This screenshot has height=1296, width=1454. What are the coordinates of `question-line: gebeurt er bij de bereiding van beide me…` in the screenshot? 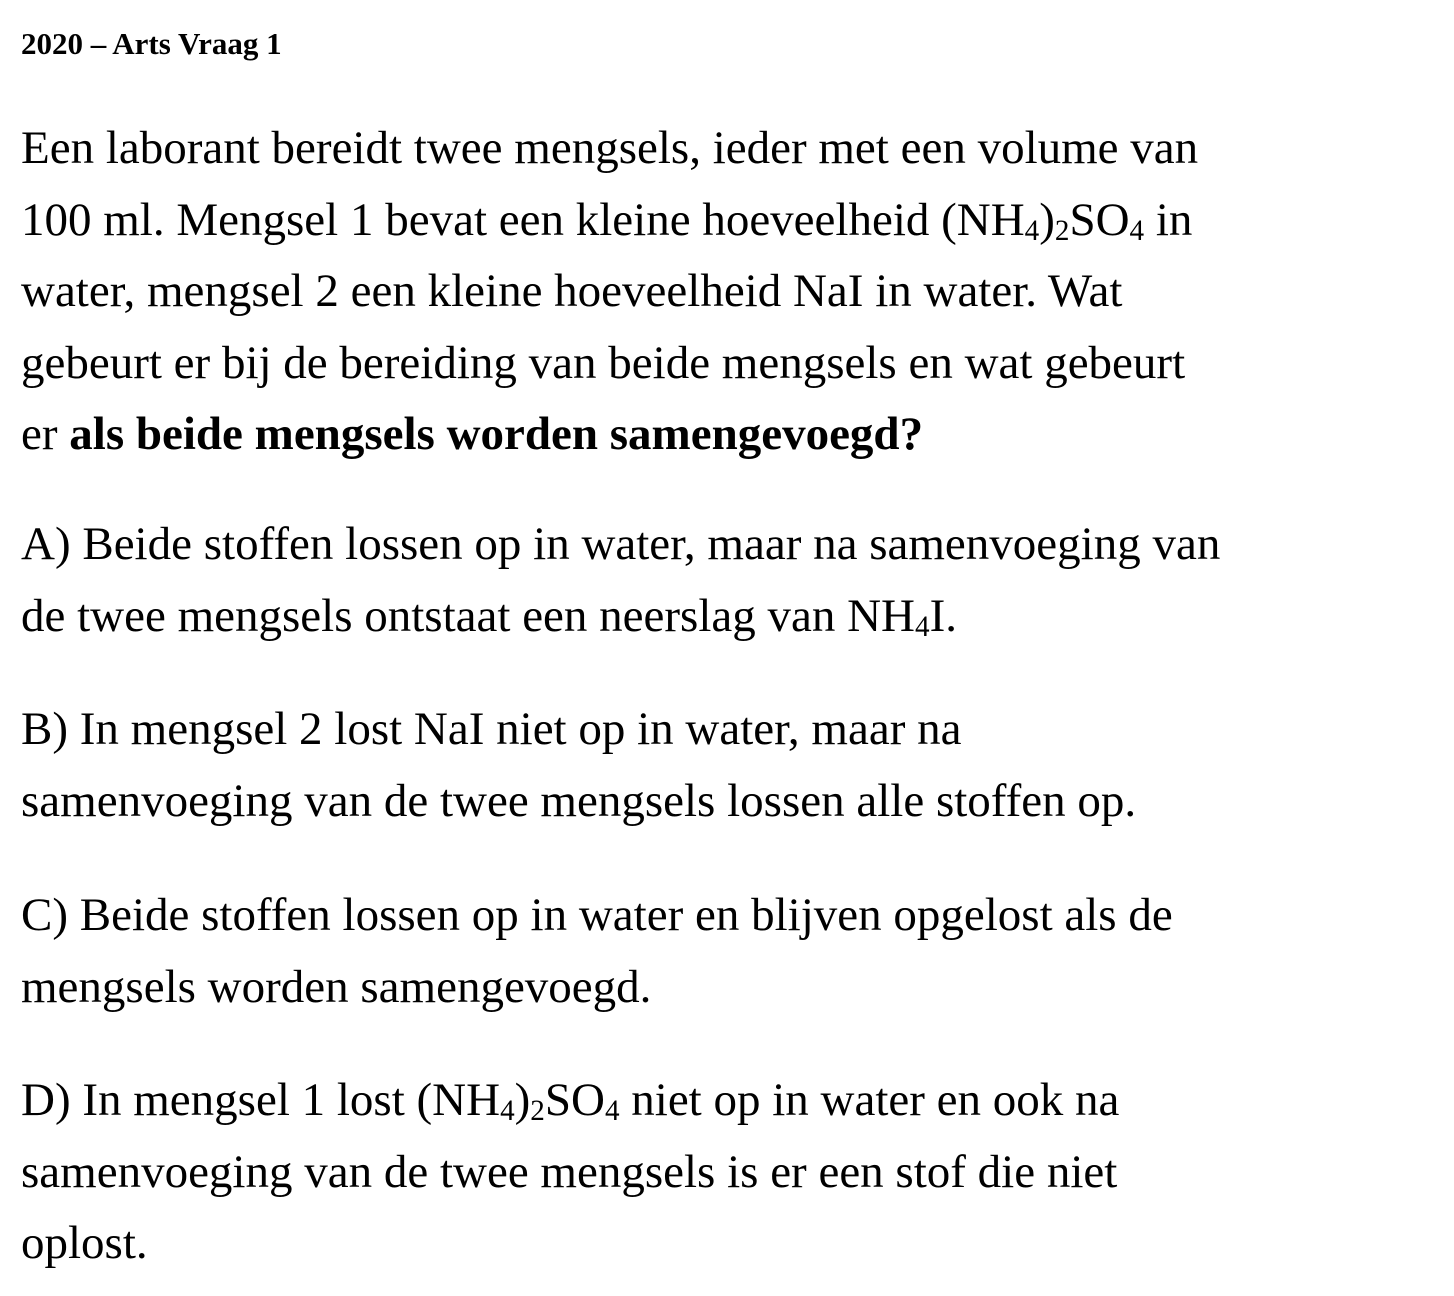 It's located at (603, 362).